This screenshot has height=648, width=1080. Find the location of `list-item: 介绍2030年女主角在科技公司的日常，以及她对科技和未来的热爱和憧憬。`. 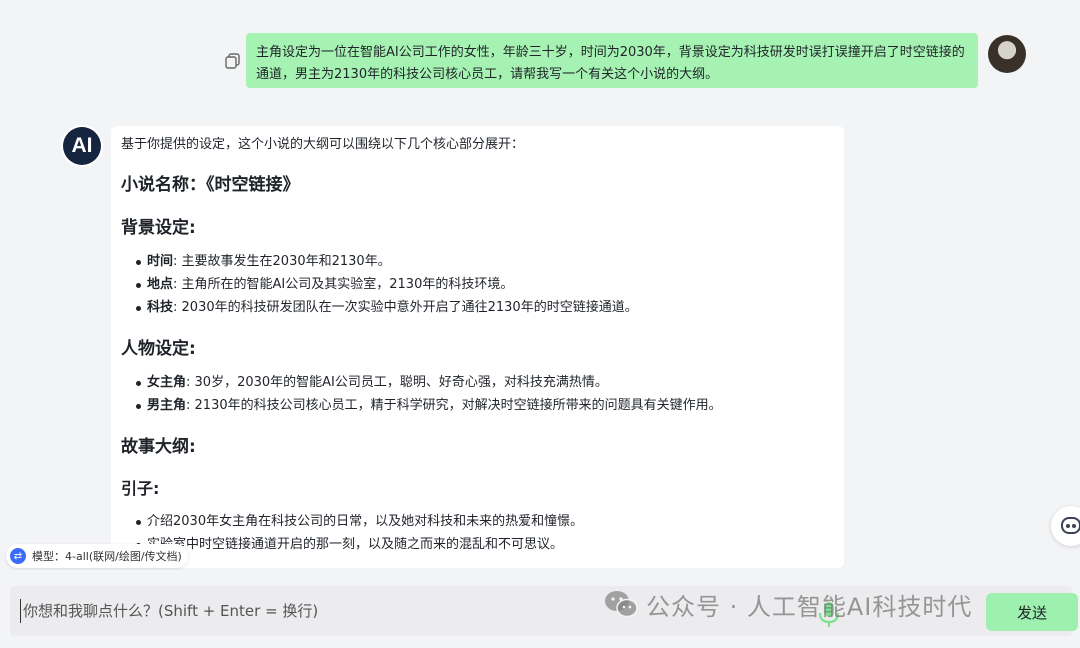

list-item: 介绍2030年女主角在科技公司的日常，以及她对科技和未来的热爱和憧憬。 is located at coordinates (477, 521).